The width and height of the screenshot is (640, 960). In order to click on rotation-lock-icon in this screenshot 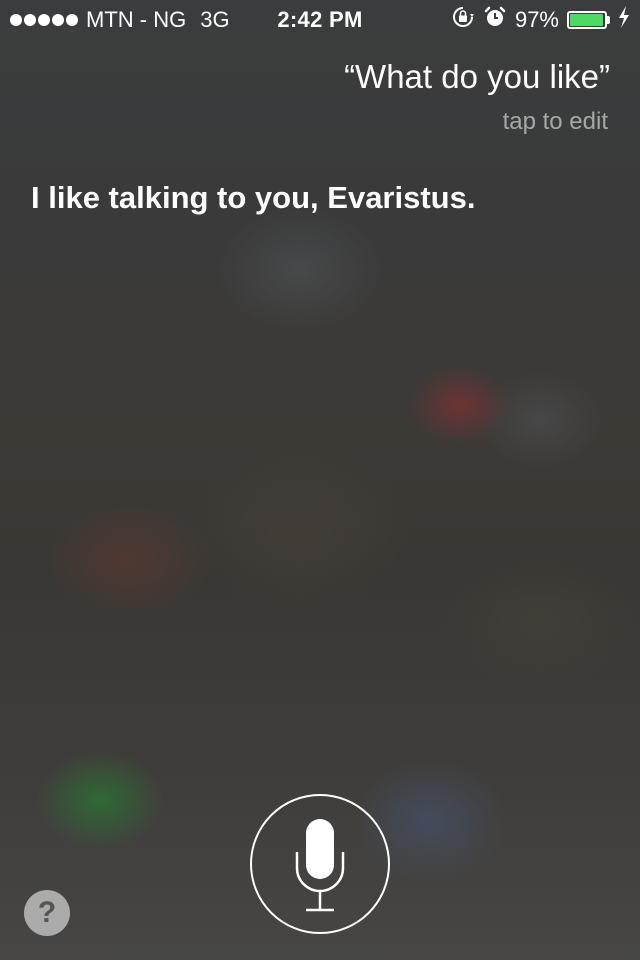, I will do `click(463, 20)`.